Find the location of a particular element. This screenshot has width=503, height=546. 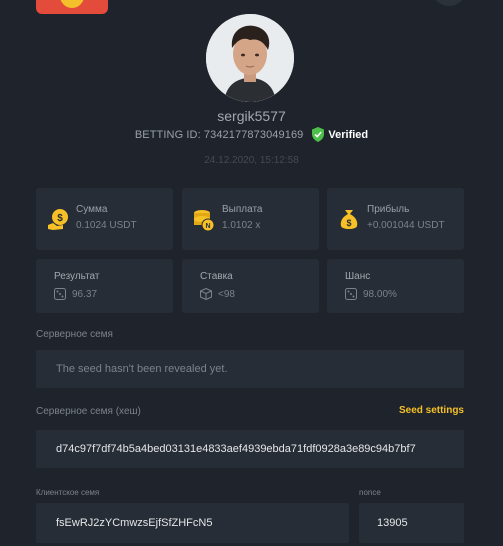

verified-shield-icon is located at coordinates (318, 134).